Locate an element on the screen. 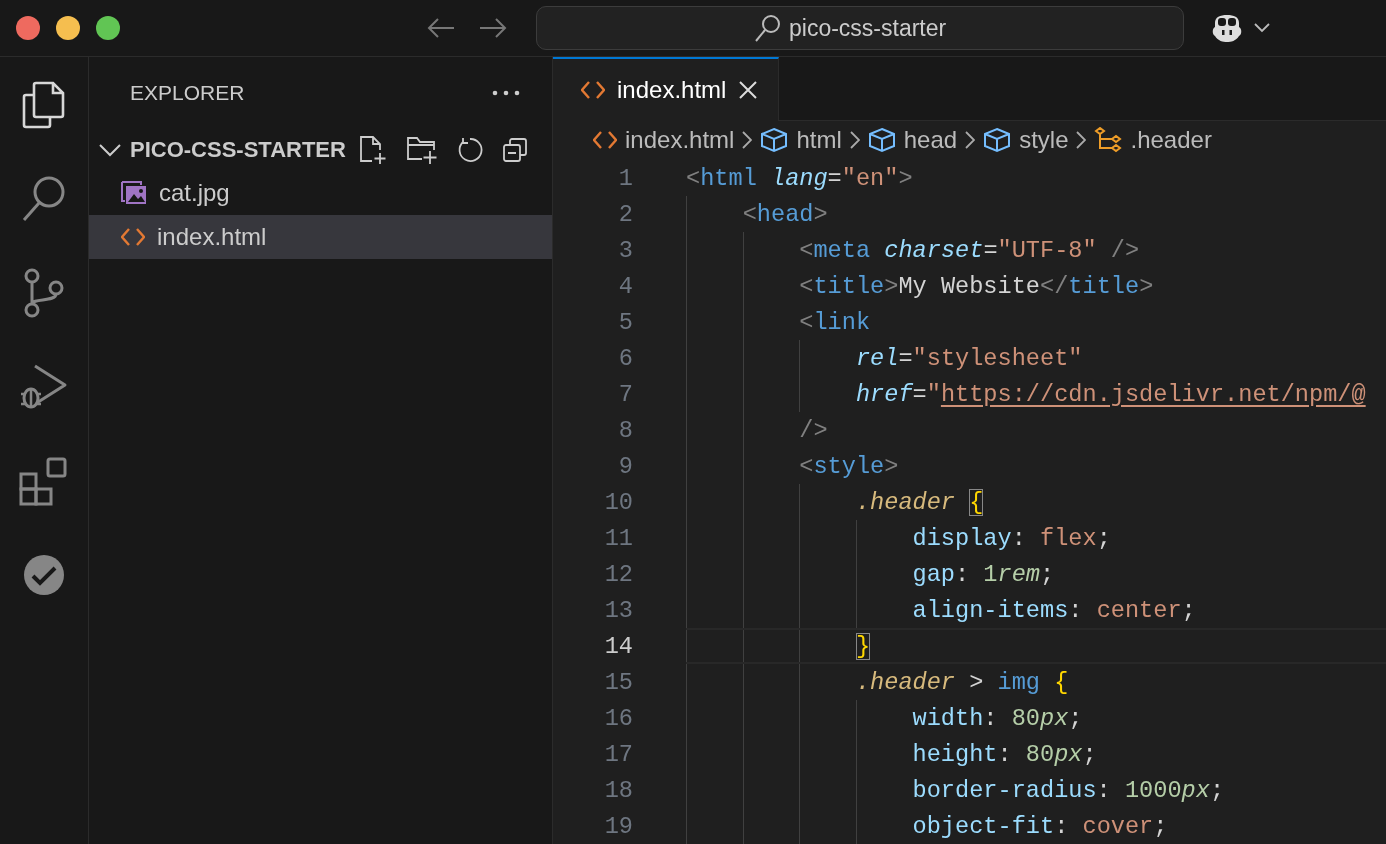 The height and width of the screenshot is (844, 1386). line-number: 5 is located at coordinates (625, 322).